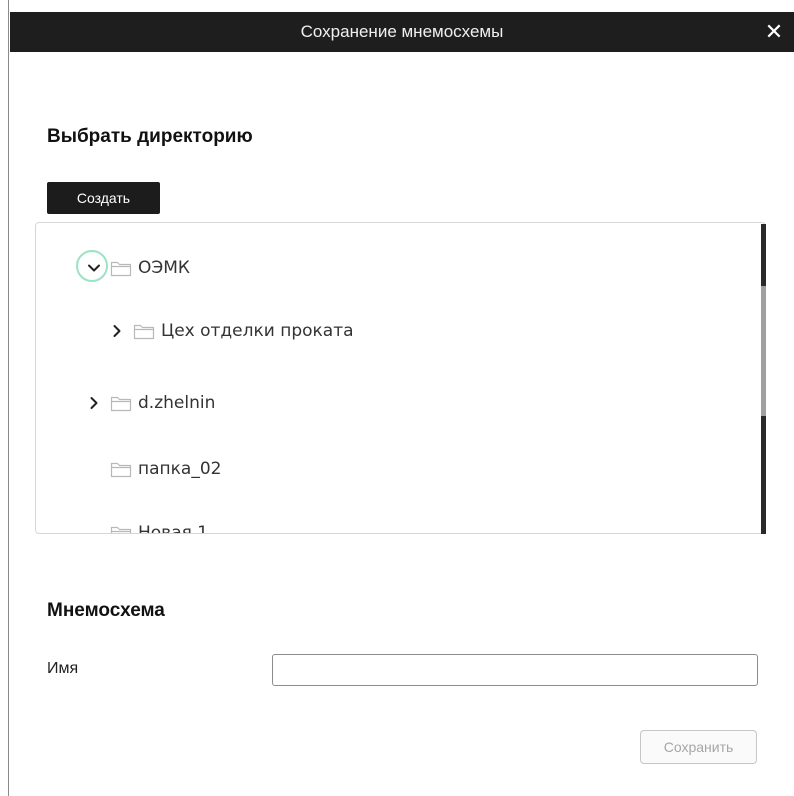  What do you see at coordinates (698, 747) in the screenshot?
I see `save-button: Сохранить` at bounding box center [698, 747].